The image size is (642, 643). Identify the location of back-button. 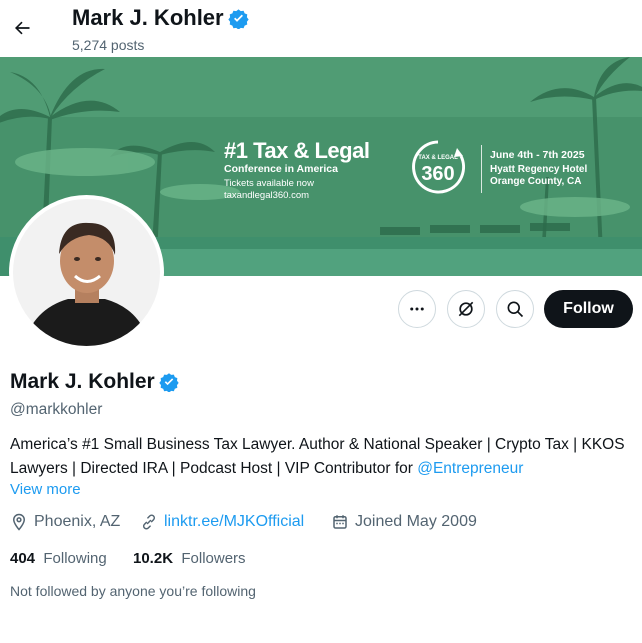
(22, 28).